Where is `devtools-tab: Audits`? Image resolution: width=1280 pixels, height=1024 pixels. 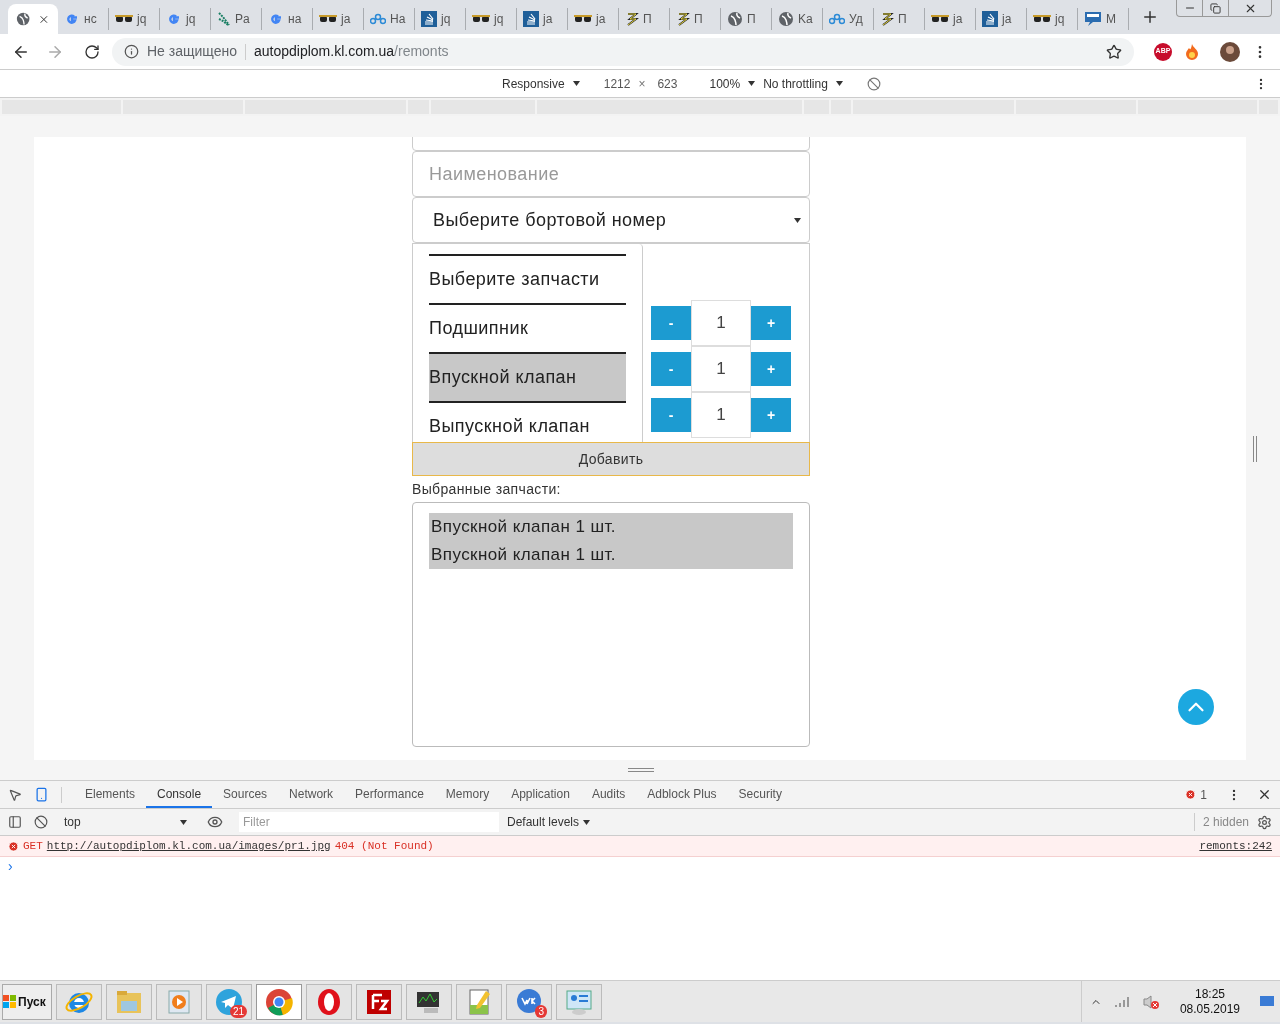 devtools-tab: Audits is located at coordinates (608, 794).